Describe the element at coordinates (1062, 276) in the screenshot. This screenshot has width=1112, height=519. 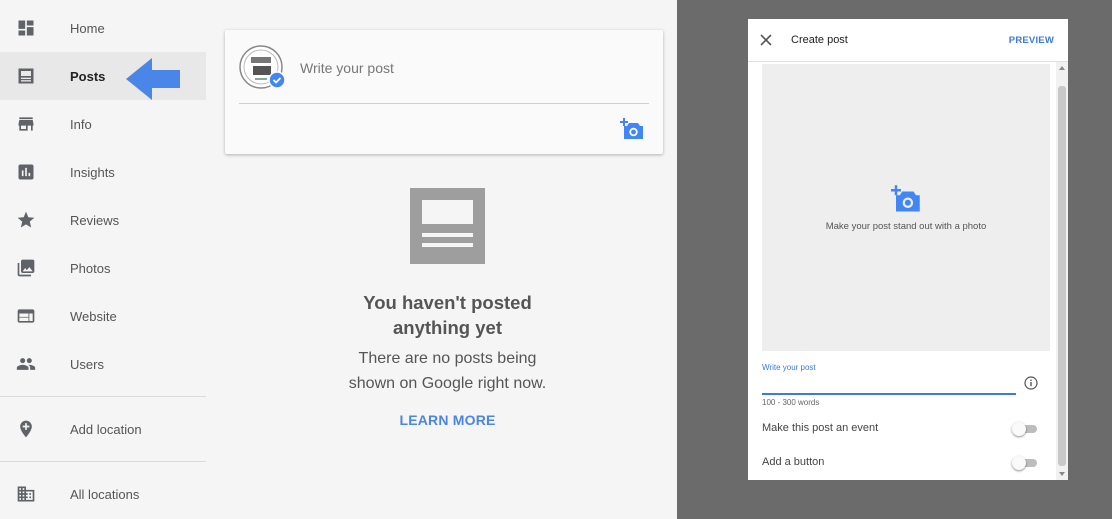
I see `scroll-thumb` at that location.